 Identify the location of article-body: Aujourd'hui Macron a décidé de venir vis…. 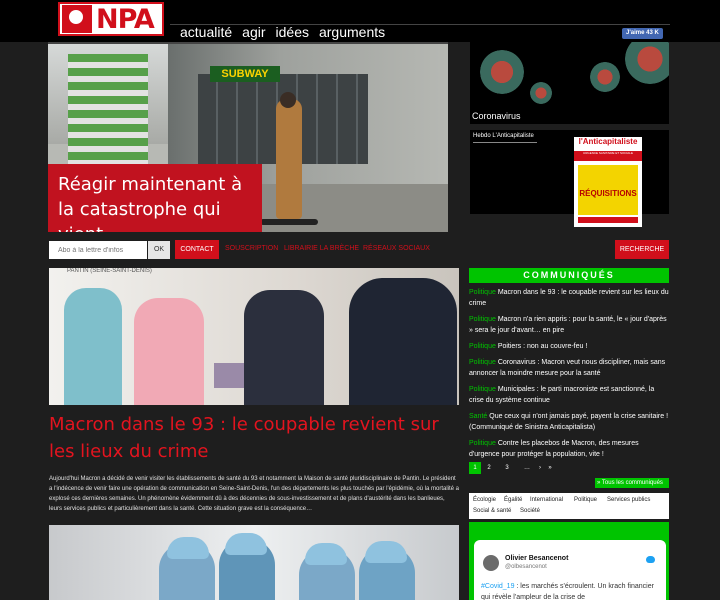
(254, 494).